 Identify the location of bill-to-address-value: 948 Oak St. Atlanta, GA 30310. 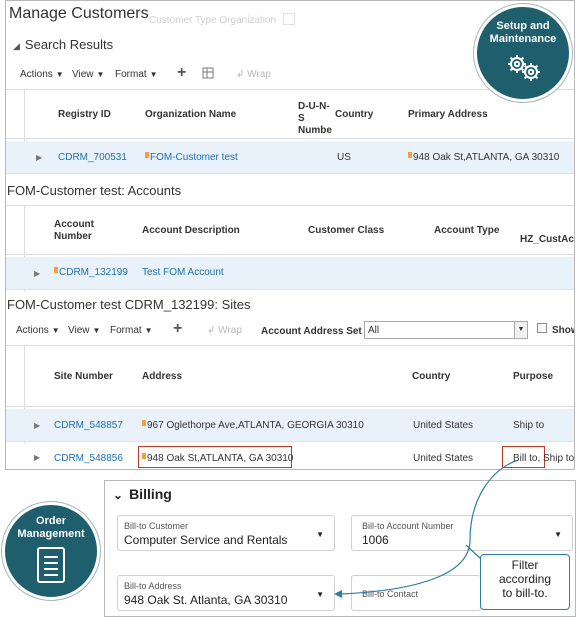
(206, 600).